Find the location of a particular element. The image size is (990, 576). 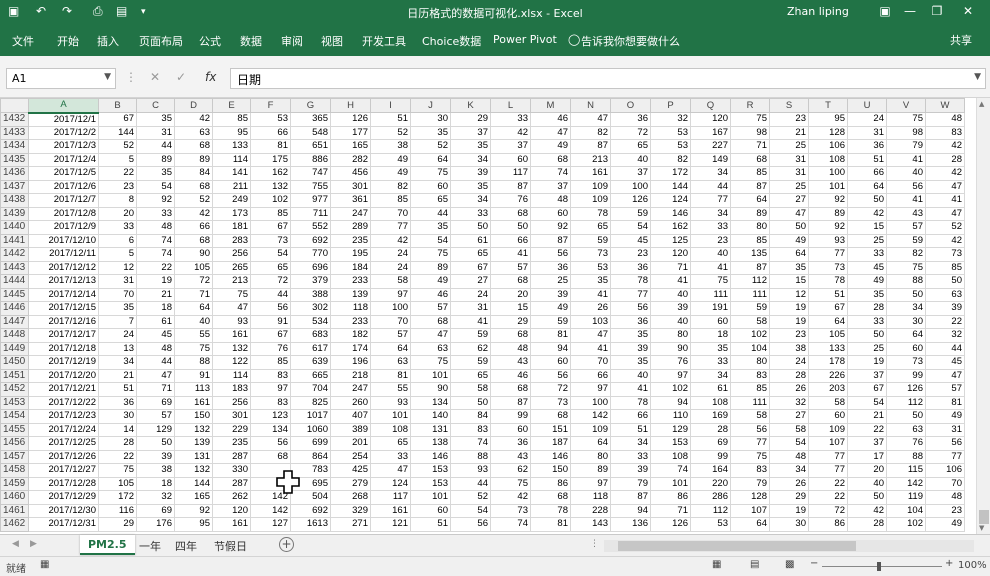

value-cell: 704 is located at coordinates (310, 389).